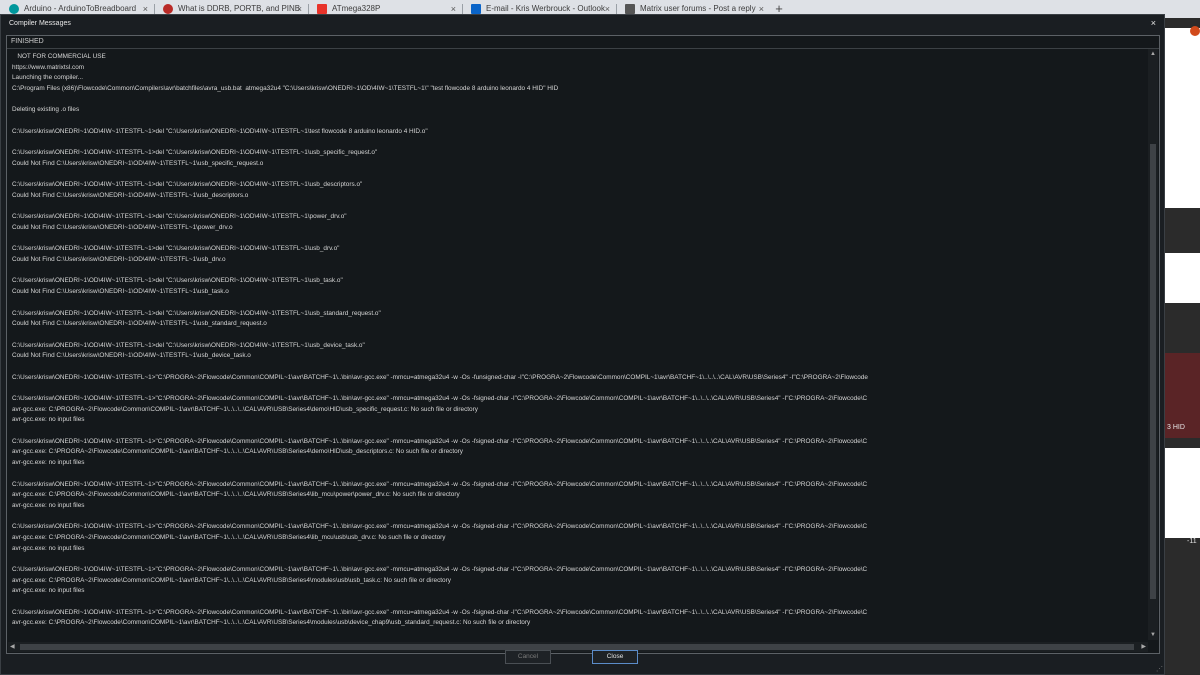  Describe the element at coordinates (528, 657) in the screenshot. I see `cancel-button: Cancel` at that location.